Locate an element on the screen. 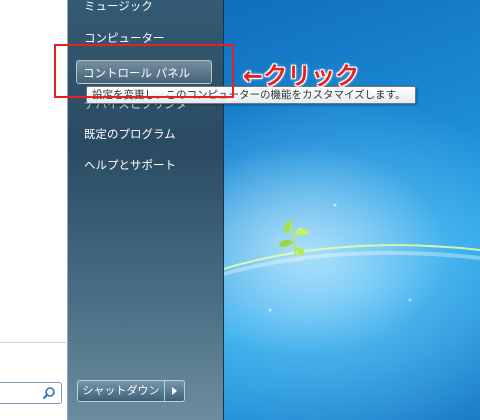  menu-item-music: ミュージック is located at coordinates (146, 9).